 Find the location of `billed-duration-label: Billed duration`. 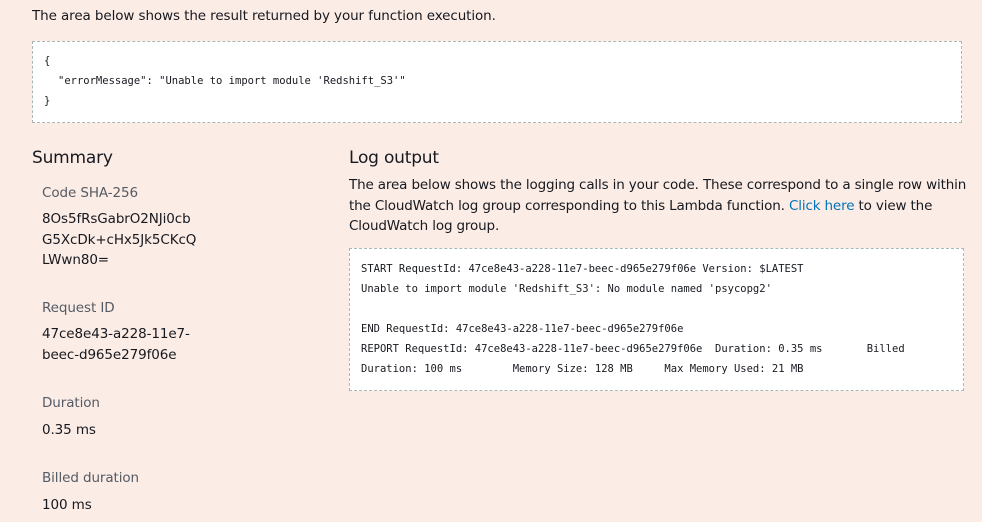

billed-duration-label: Billed duration is located at coordinates (90, 478).